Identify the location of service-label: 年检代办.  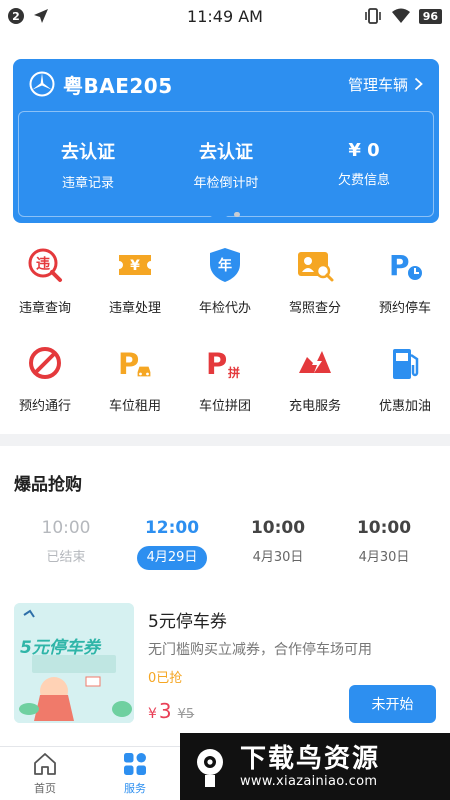
(224, 308).